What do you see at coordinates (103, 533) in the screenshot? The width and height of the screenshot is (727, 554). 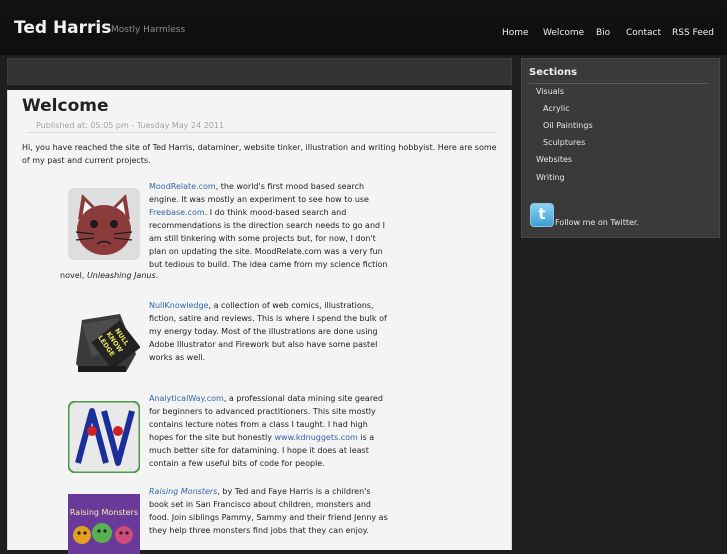 I see `monsters-illustration` at bounding box center [103, 533].